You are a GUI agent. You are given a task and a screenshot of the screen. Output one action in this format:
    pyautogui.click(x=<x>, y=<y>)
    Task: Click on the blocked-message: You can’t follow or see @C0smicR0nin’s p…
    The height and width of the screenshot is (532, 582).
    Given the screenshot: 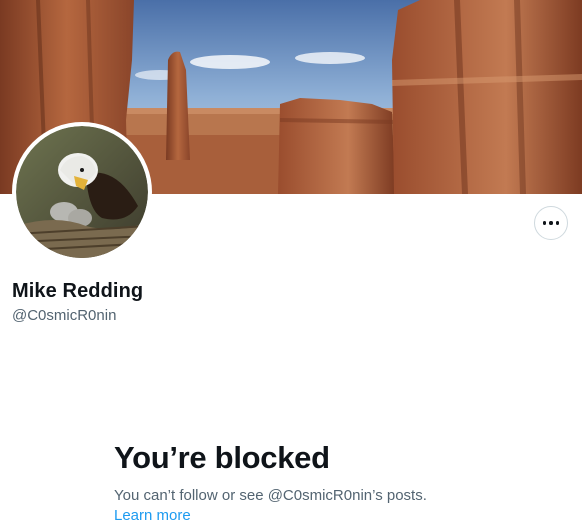 What is the action you would take?
    pyautogui.click(x=270, y=495)
    